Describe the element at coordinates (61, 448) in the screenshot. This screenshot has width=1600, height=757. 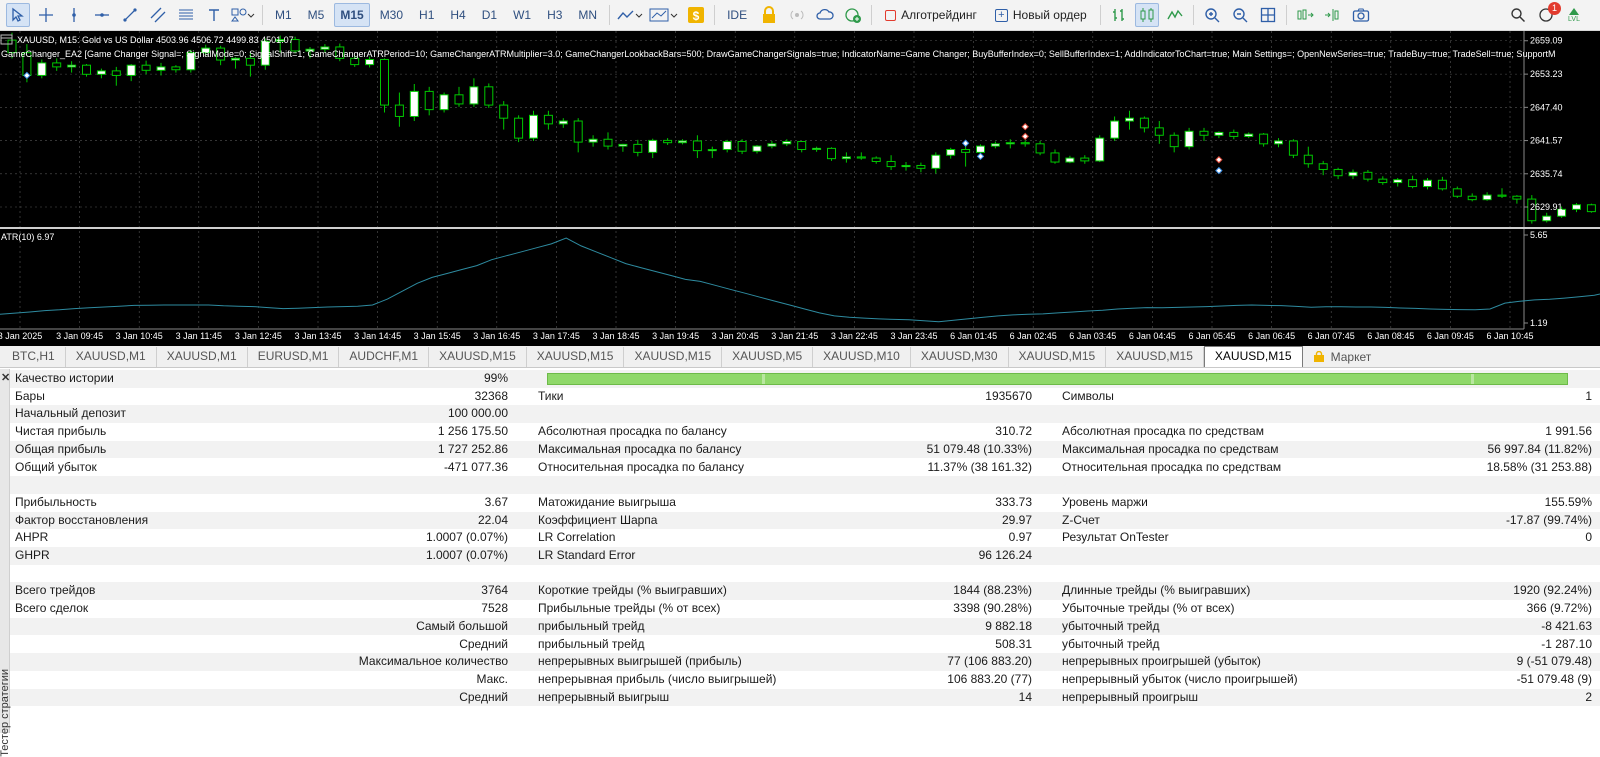
I see `report-label: Общая прибыль` at that location.